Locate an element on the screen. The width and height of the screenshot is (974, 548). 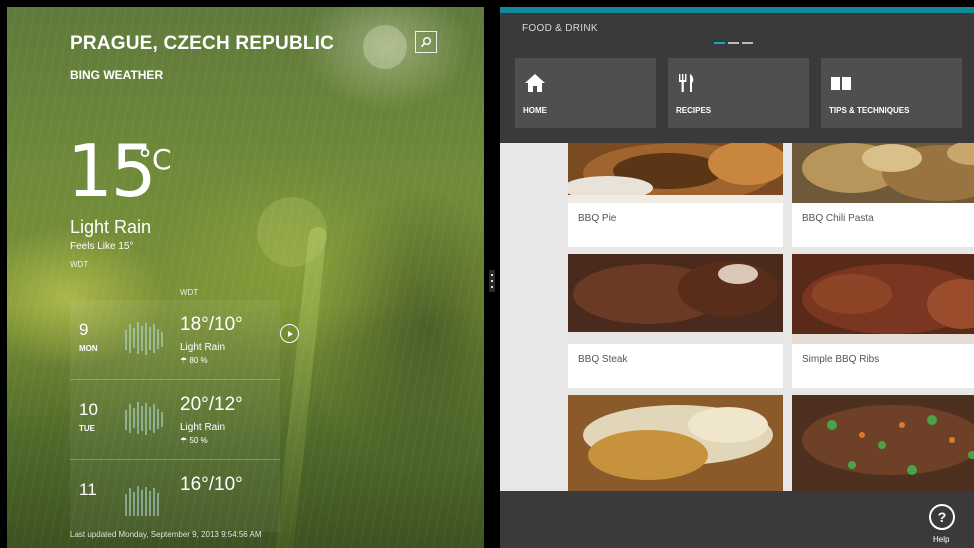
nav-tile-home: HOME is located at coordinates (585, 93).